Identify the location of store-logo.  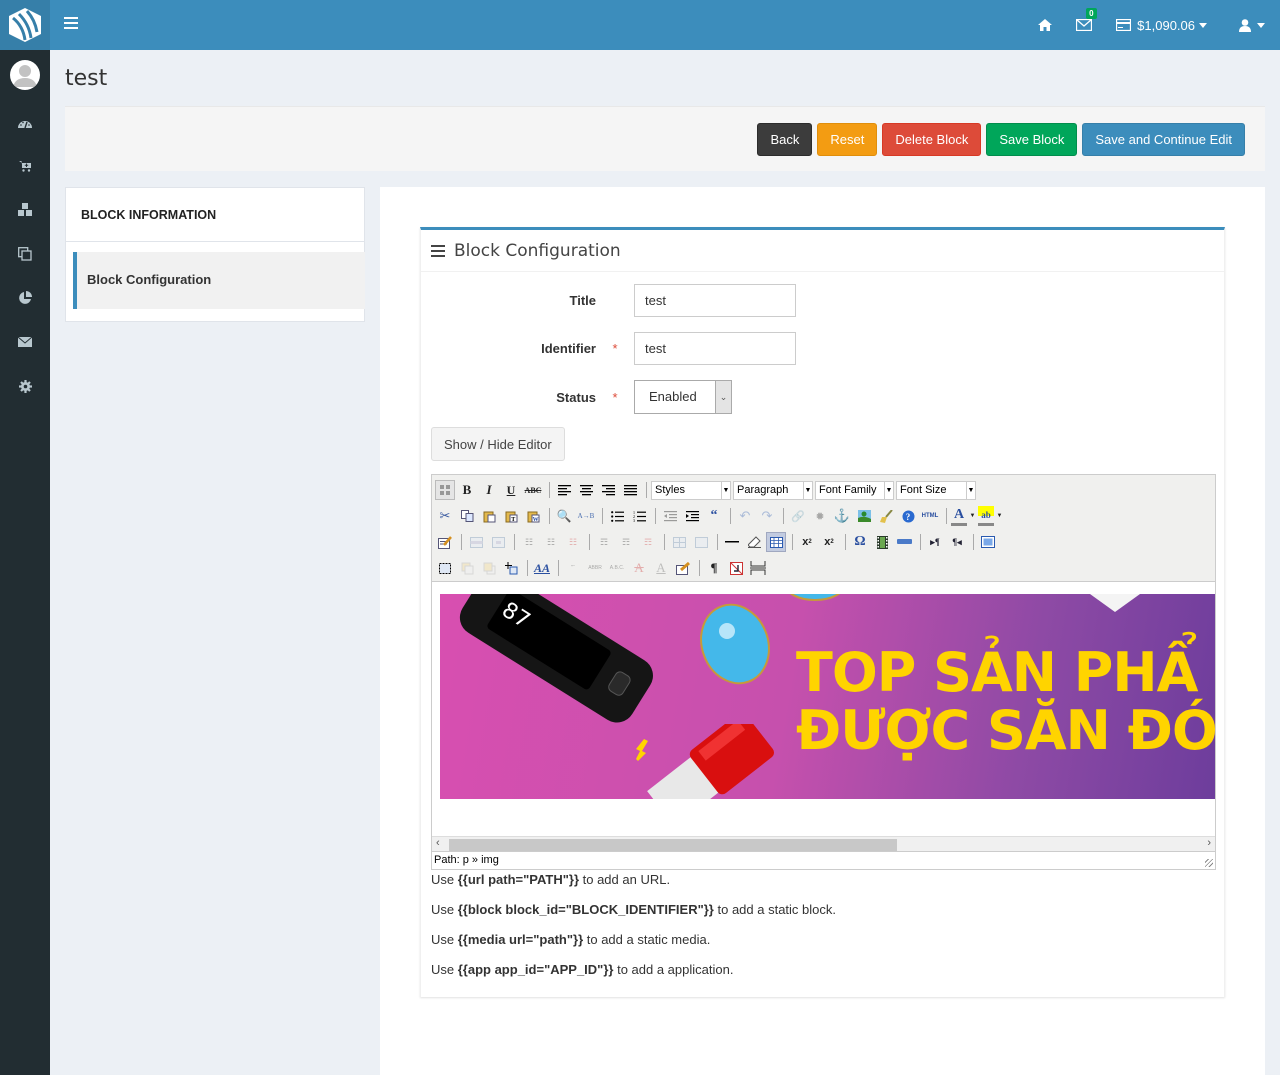
(25, 25).